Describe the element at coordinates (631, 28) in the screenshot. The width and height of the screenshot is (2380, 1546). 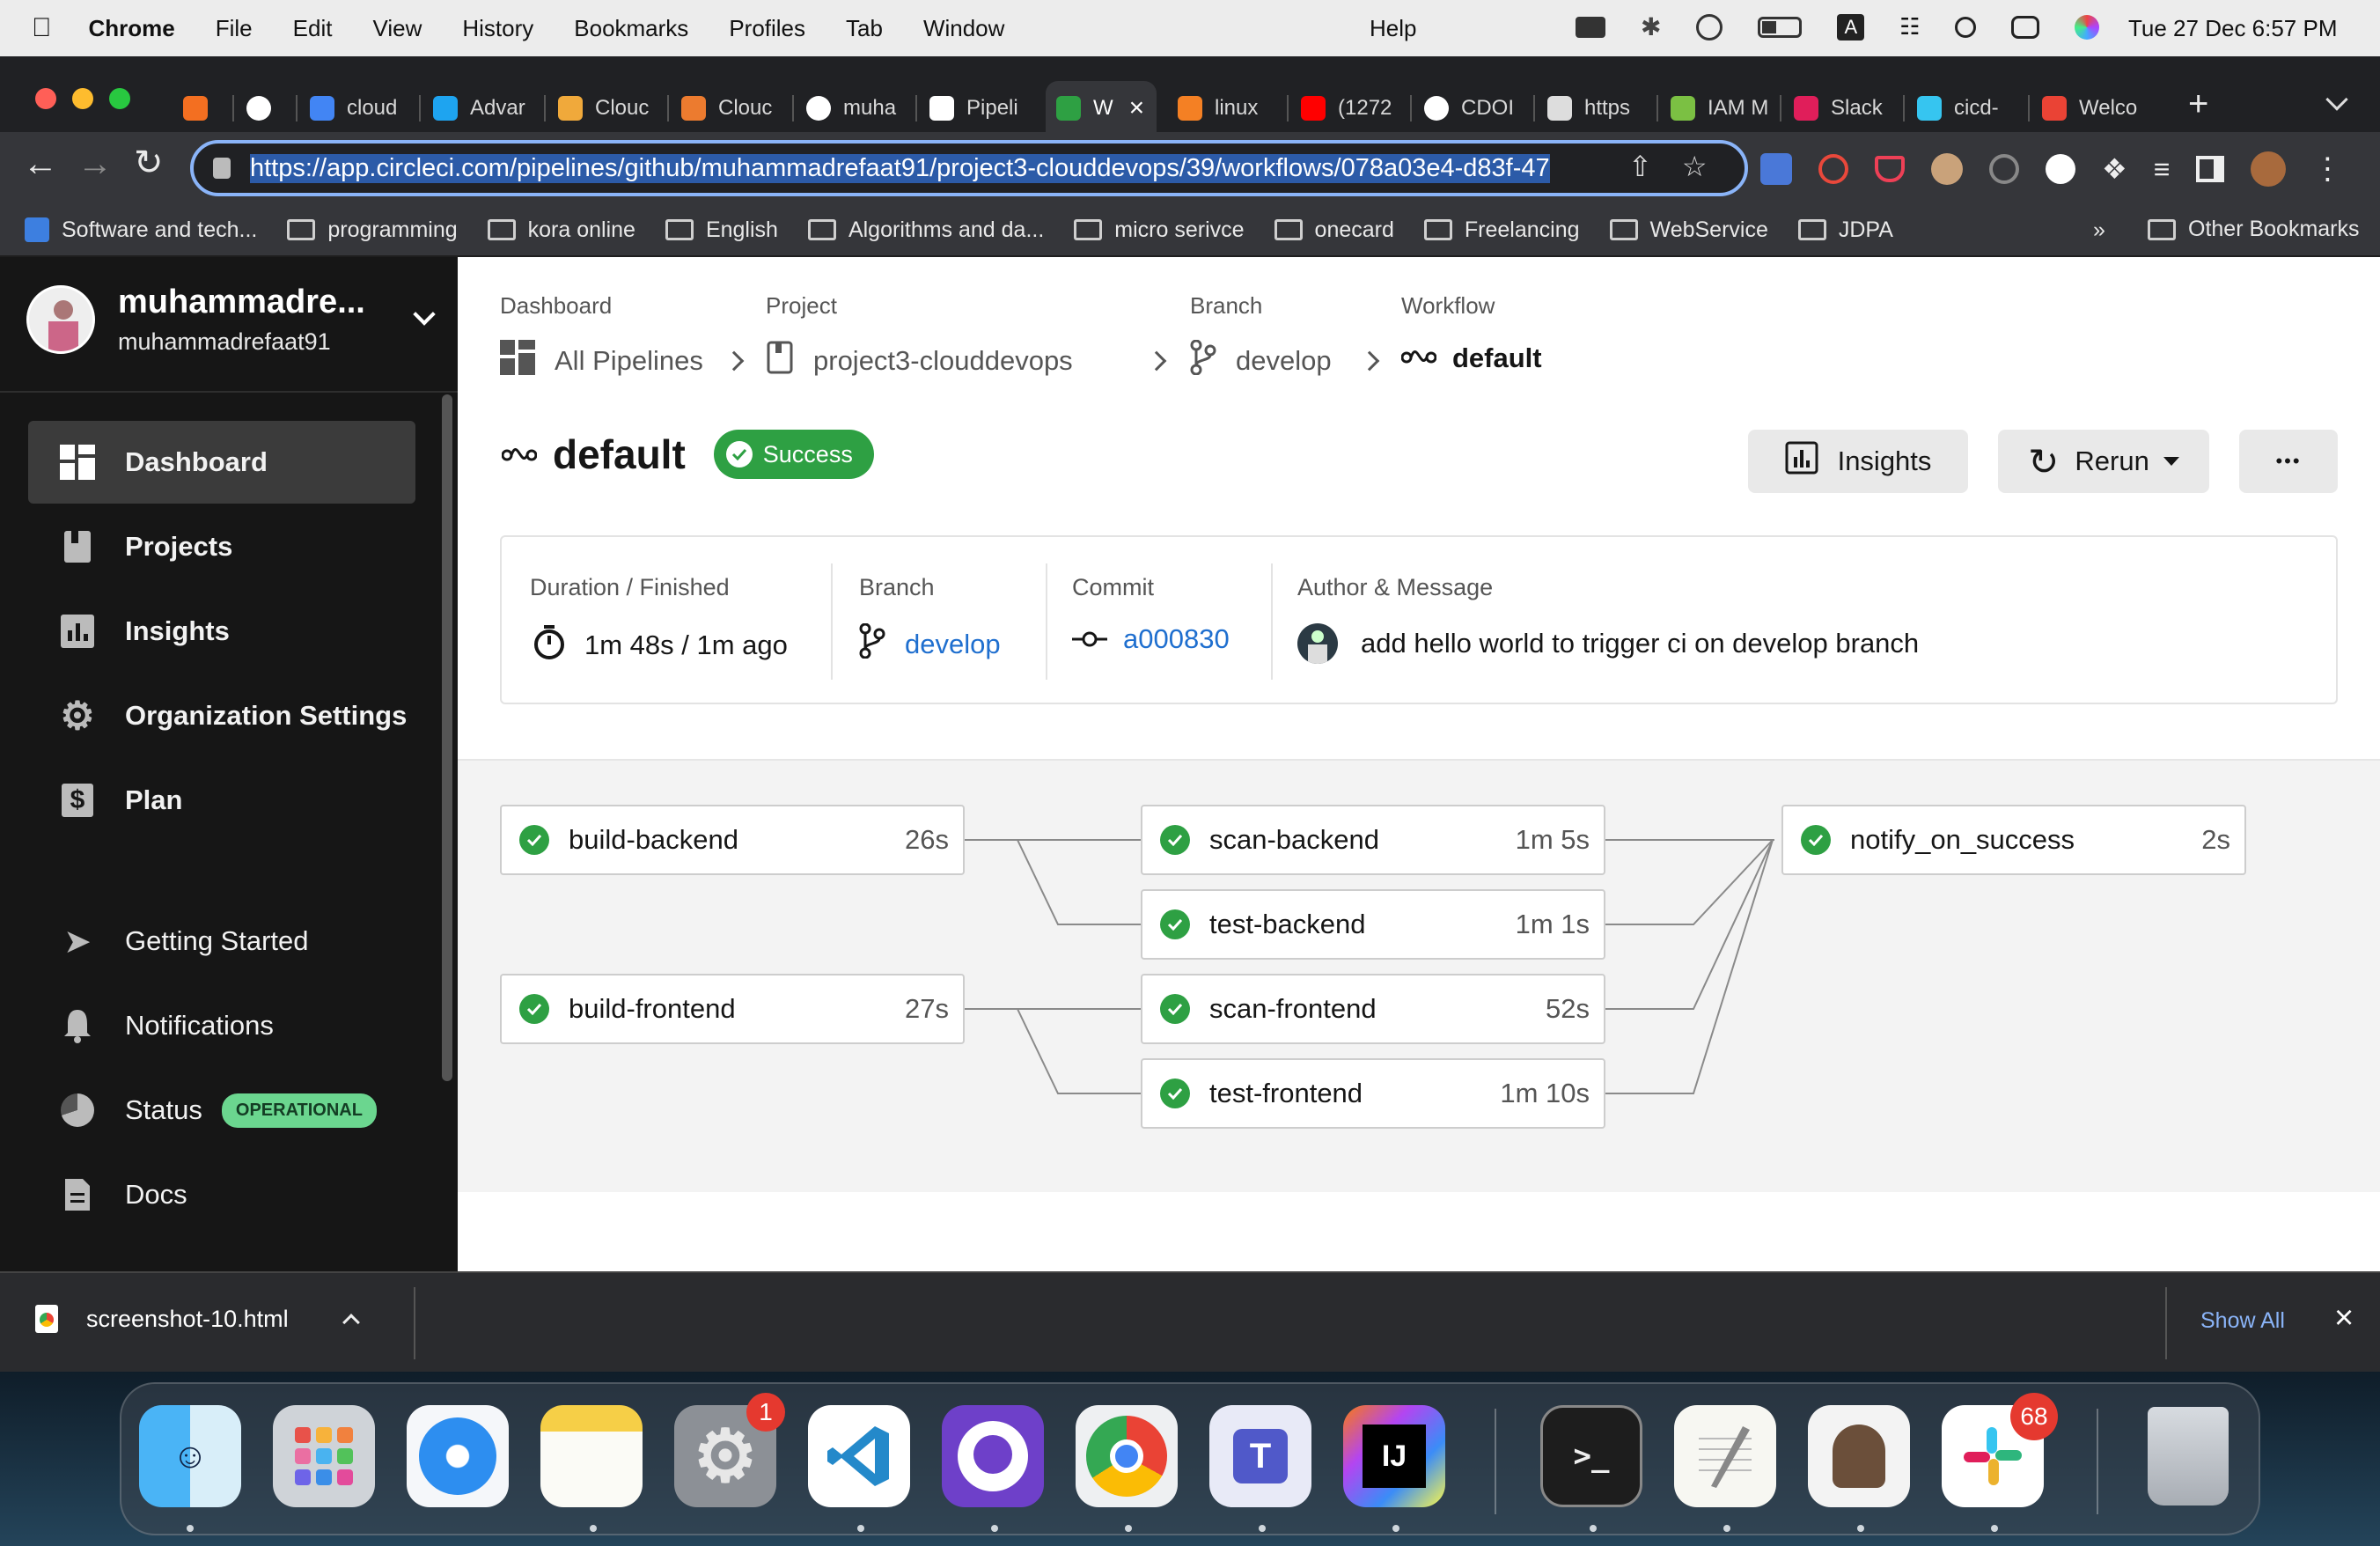
I see `menu-bookmarks: Bookmarks` at that location.